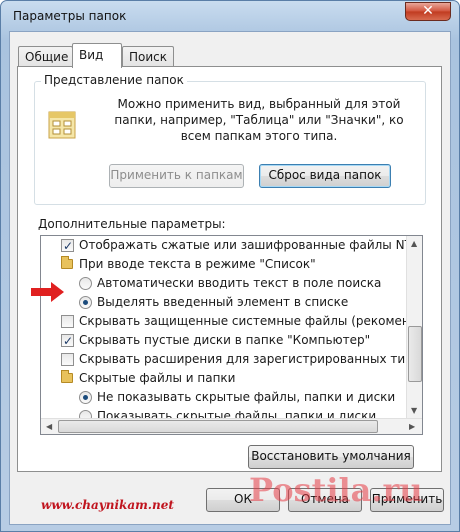 Image resolution: width=460 pixels, height=532 pixels. I want to click on advanced-settings-label: Дополнительные параметры:, so click(132, 224).